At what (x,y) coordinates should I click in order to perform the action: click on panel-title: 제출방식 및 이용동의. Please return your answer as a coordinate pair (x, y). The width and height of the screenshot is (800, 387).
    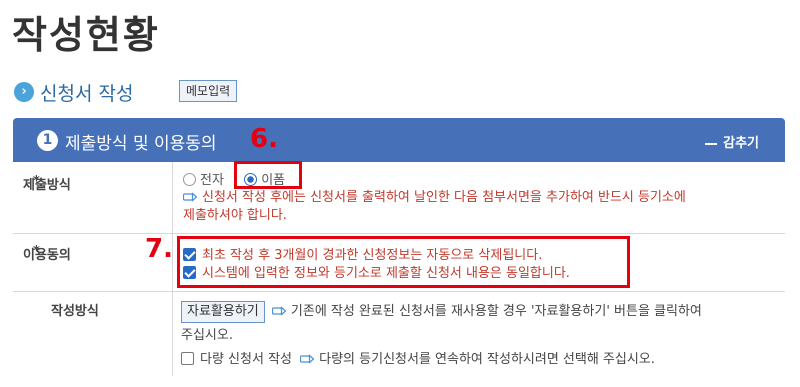
    Looking at the image, I should click on (141, 144).